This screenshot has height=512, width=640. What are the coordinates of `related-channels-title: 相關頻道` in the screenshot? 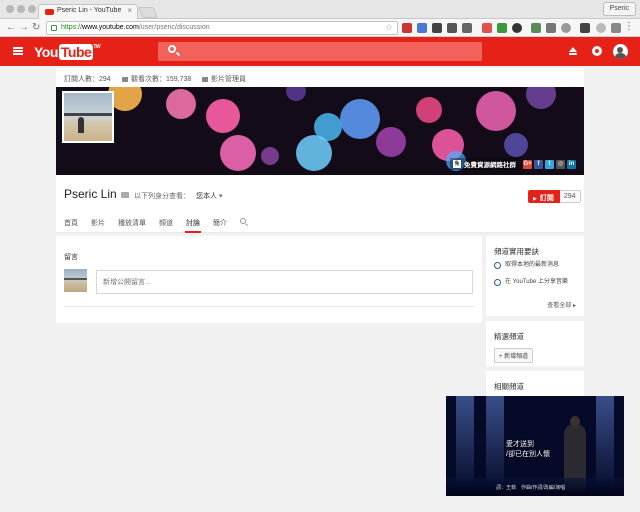 It's located at (509, 386).